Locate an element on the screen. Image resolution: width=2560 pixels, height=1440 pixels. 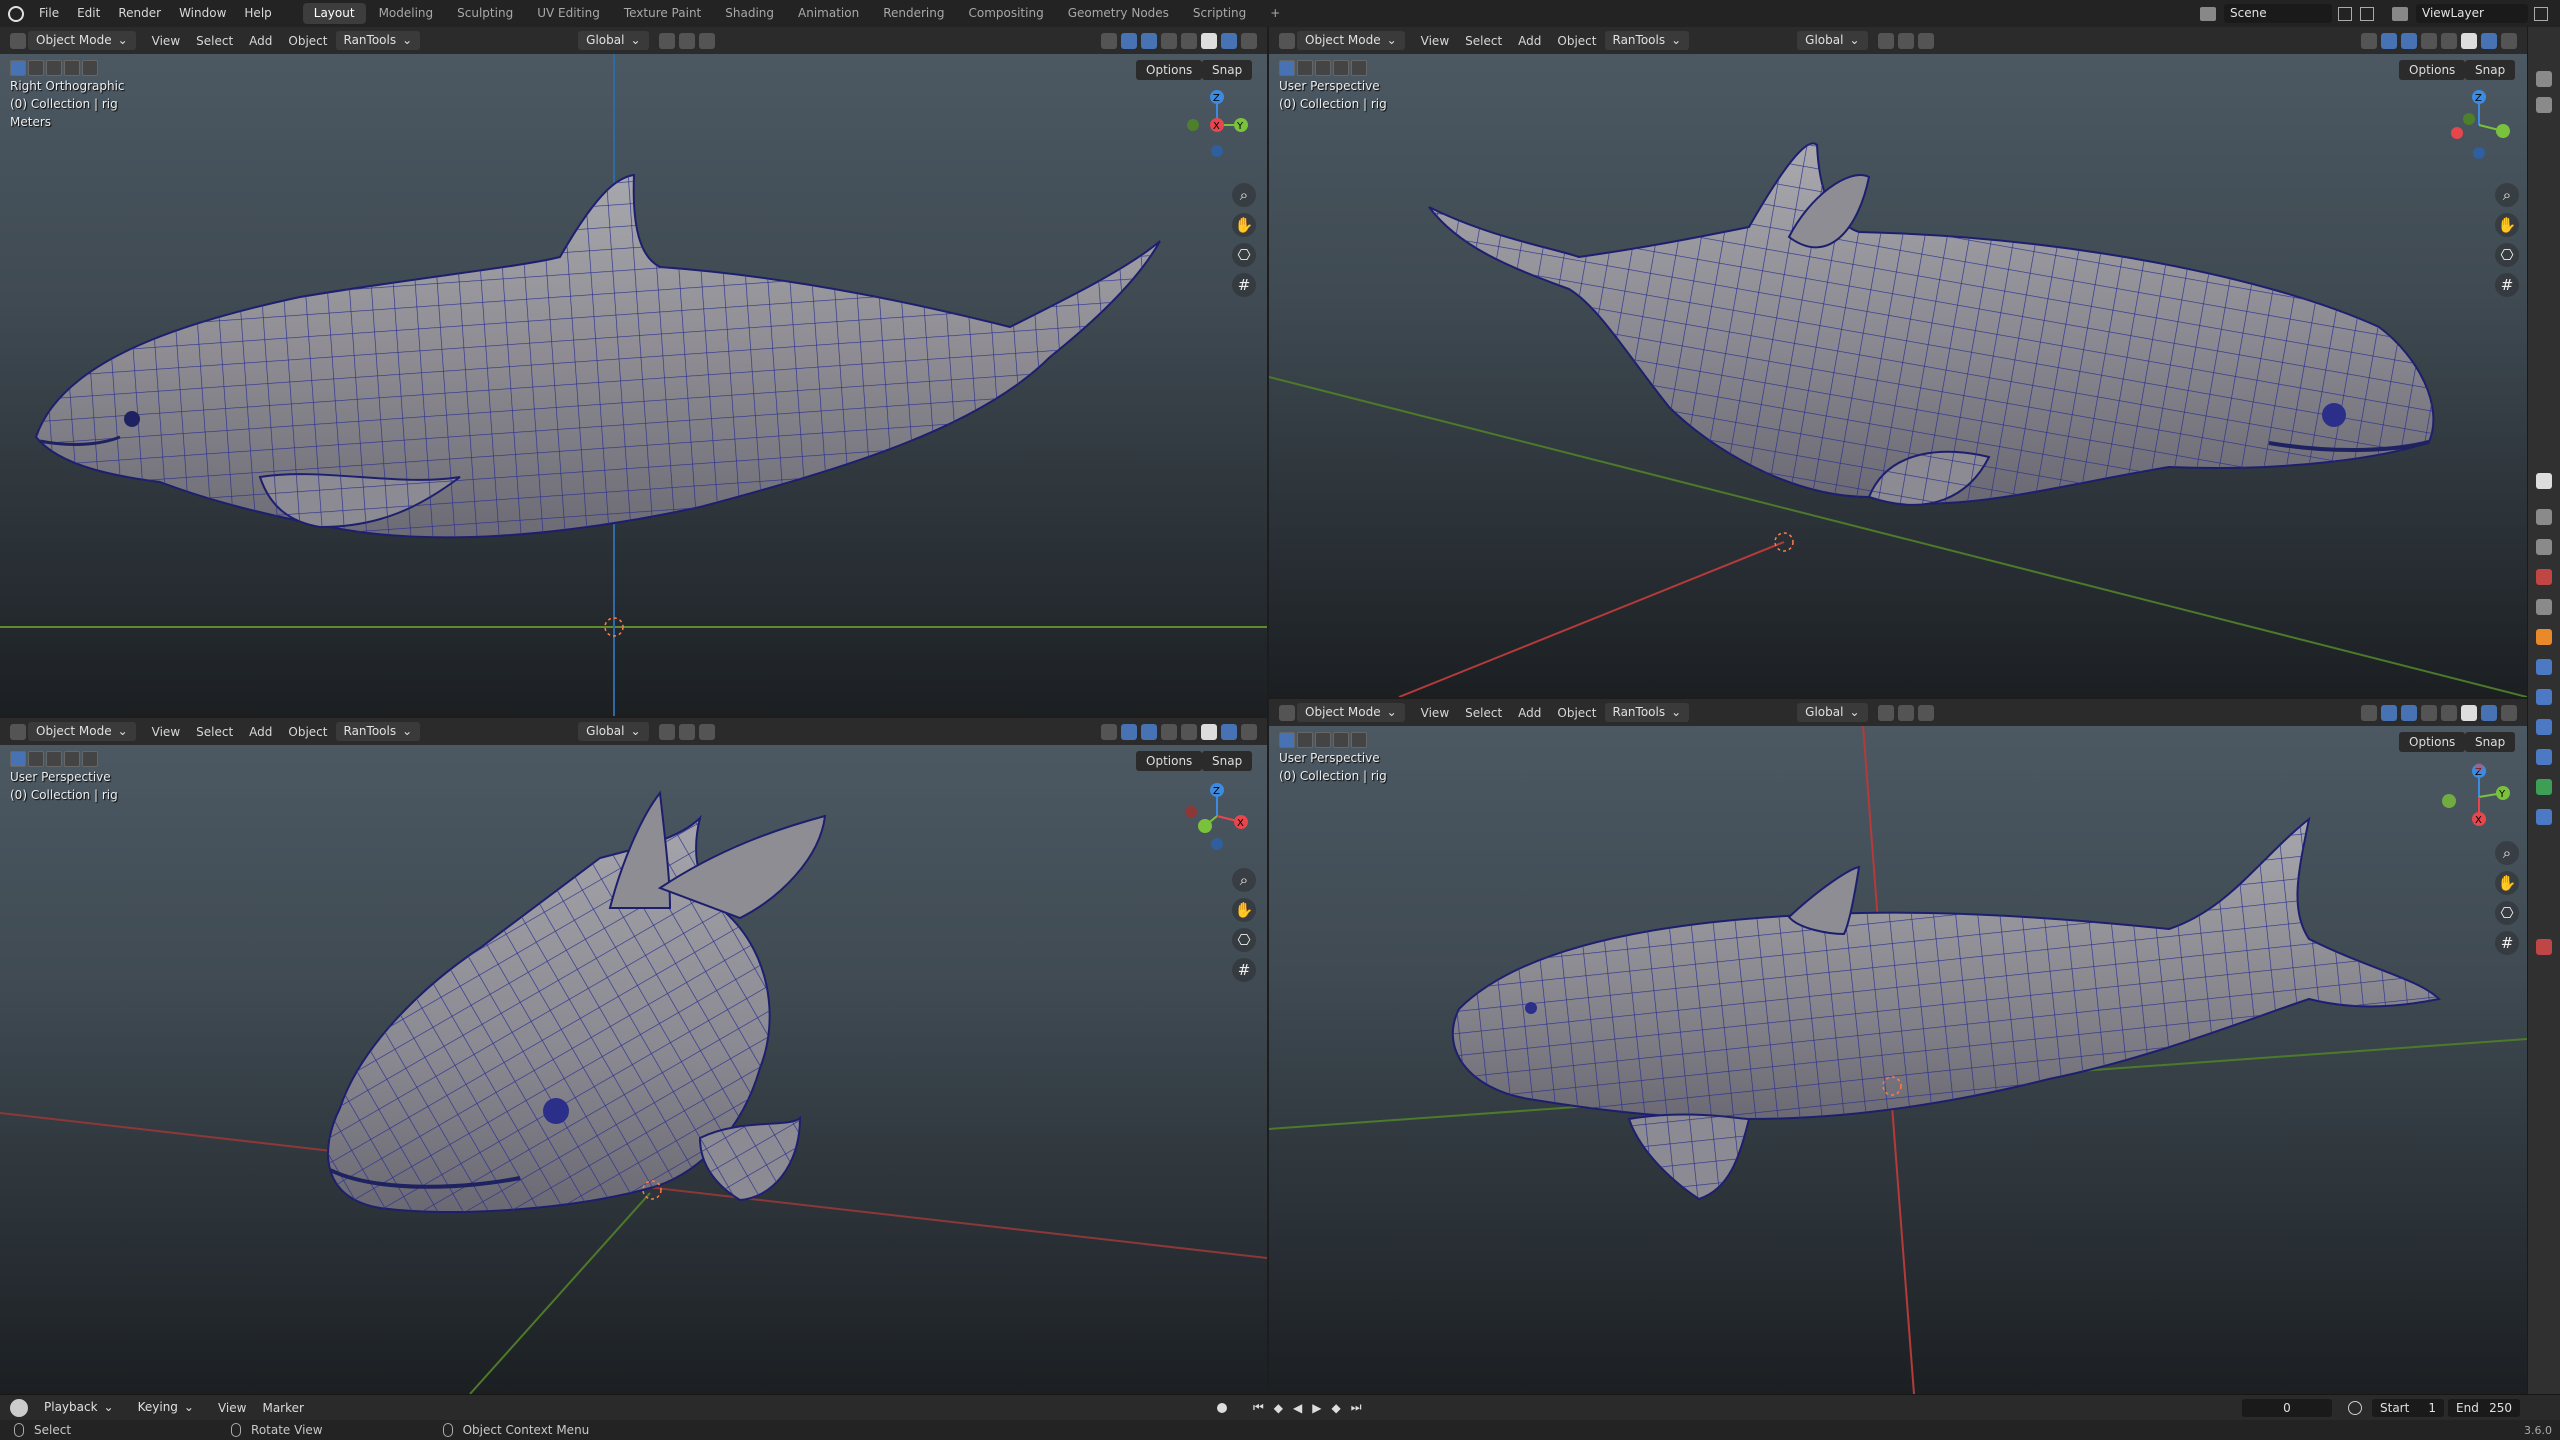
tab-shading: Shading is located at coordinates (749, 13).